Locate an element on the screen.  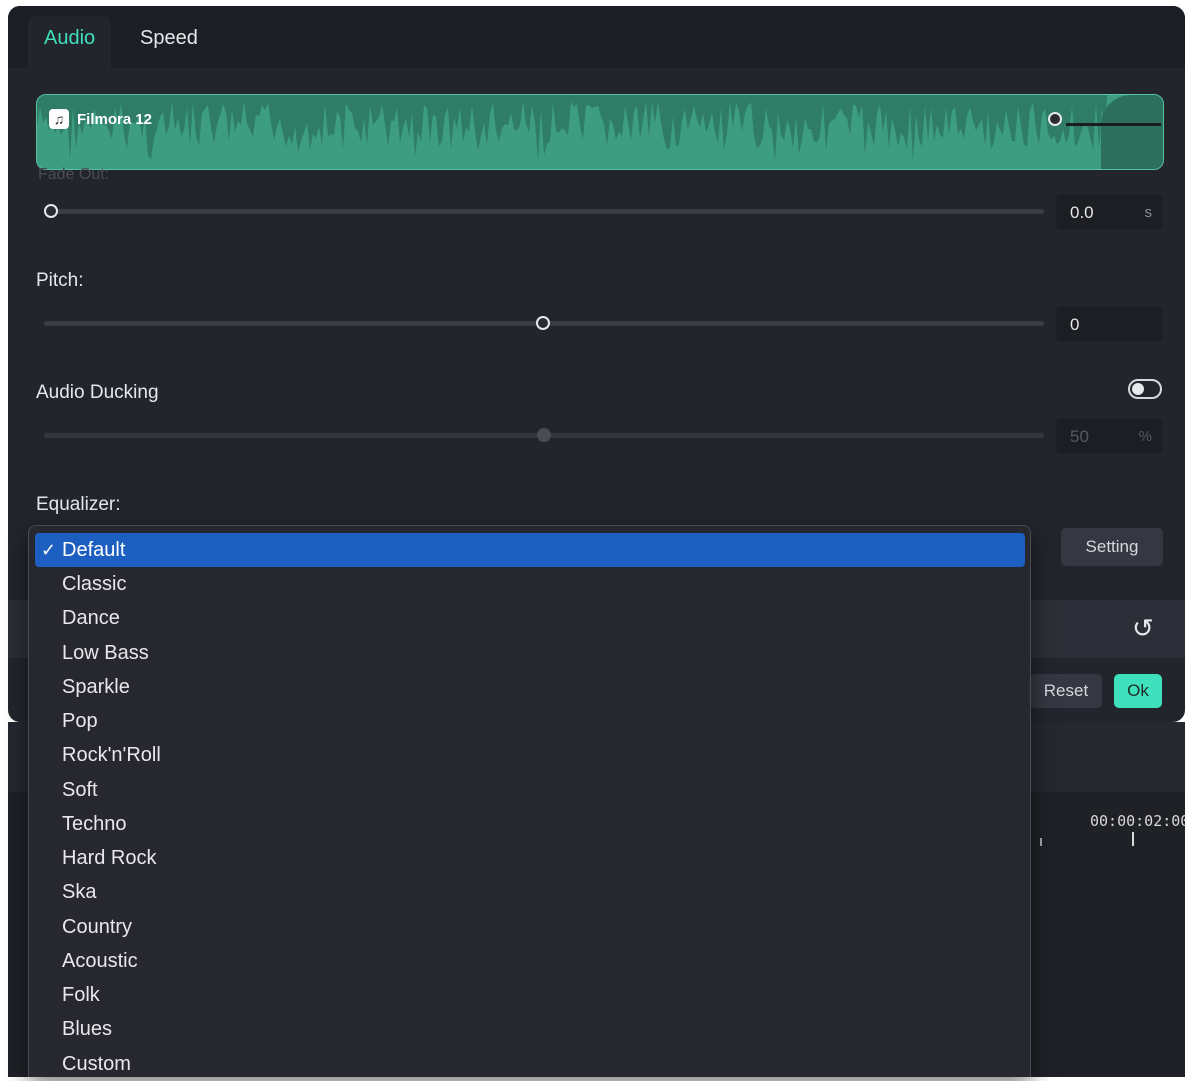
equalizer-option-country: Country is located at coordinates (530, 927).